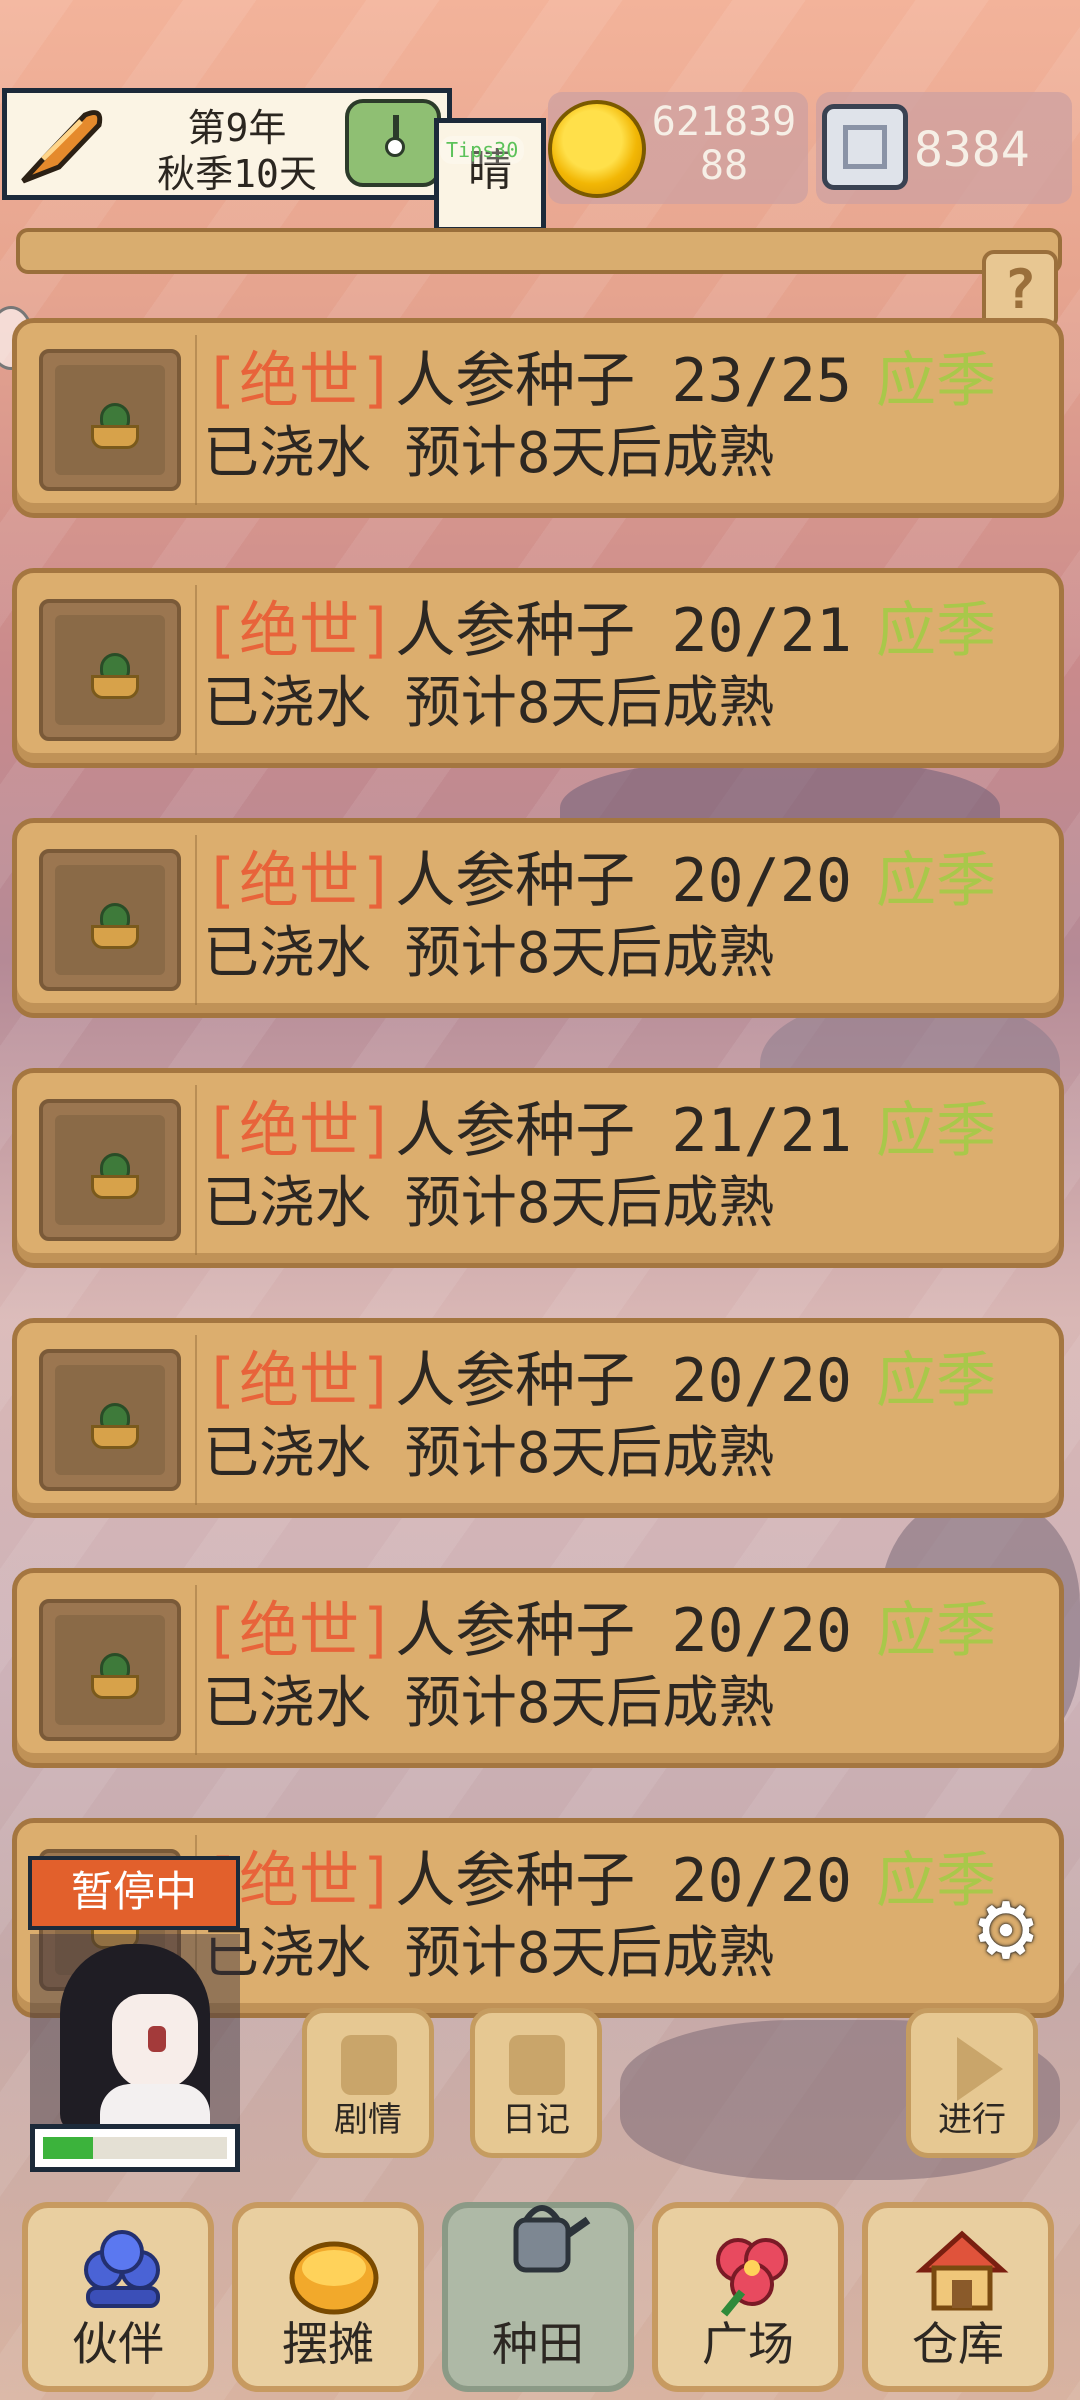 The width and height of the screenshot is (1080, 2400). Describe the element at coordinates (368, 2120) in the screenshot. I see `story-label: 剧情` at that location.